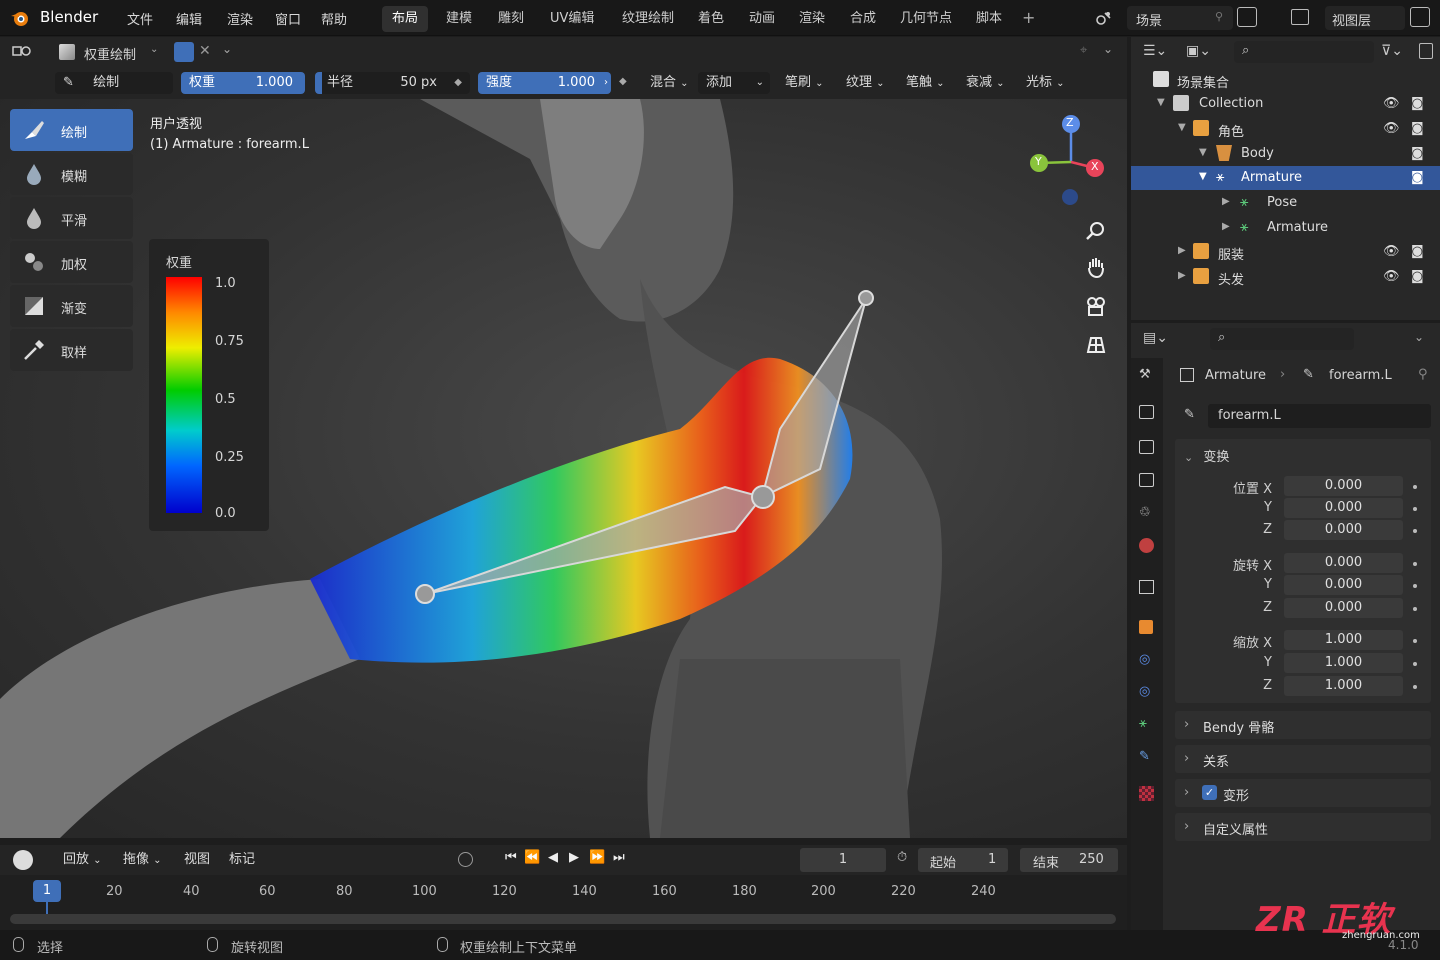 This screenshot has height=960, width=1440. What do you see at coordinates (47, 891) in the screenshot?
I see `playhead: 1` at bounding box center [47, 891].